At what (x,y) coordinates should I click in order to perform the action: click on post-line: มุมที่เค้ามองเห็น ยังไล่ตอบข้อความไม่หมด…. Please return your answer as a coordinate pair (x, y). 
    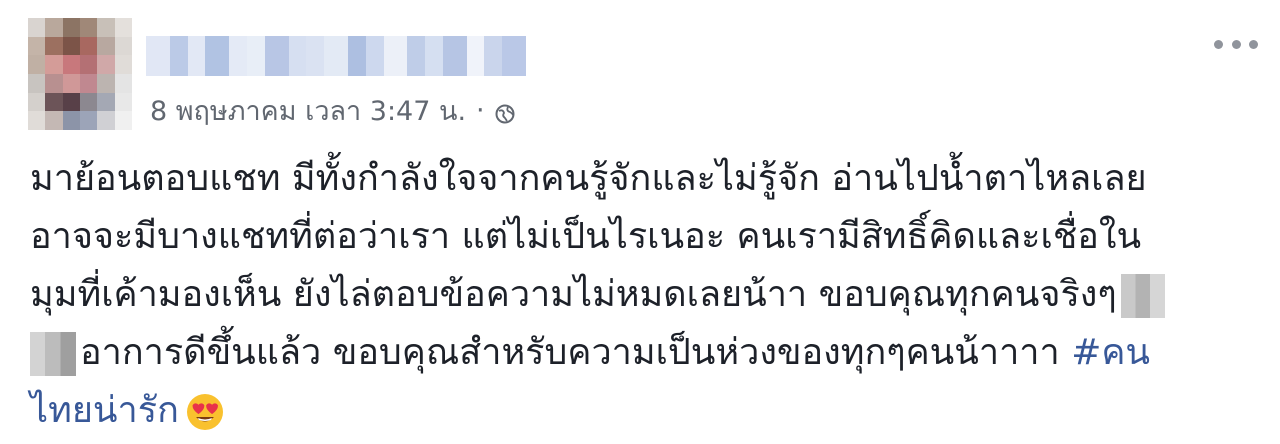
    Looking at the image, I should click on (640, 295).